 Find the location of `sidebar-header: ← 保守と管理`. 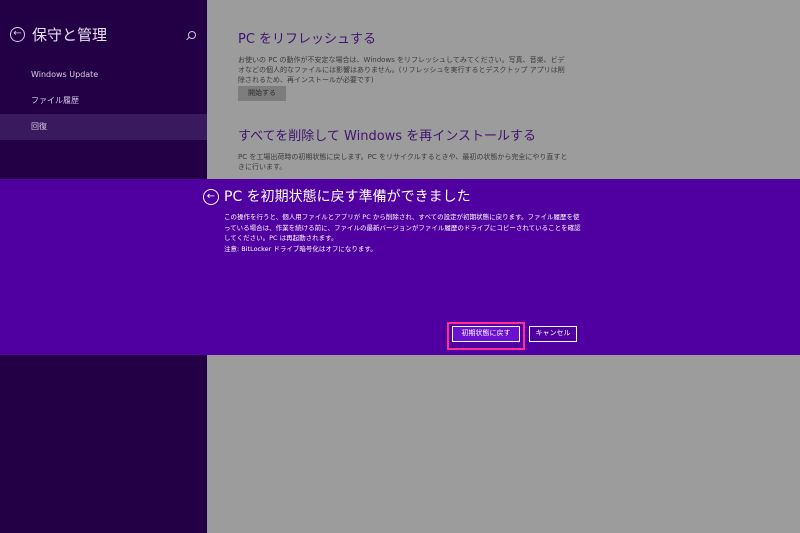

sidebar-header: ← 保守と管理 is located at coordinates (105, 37).